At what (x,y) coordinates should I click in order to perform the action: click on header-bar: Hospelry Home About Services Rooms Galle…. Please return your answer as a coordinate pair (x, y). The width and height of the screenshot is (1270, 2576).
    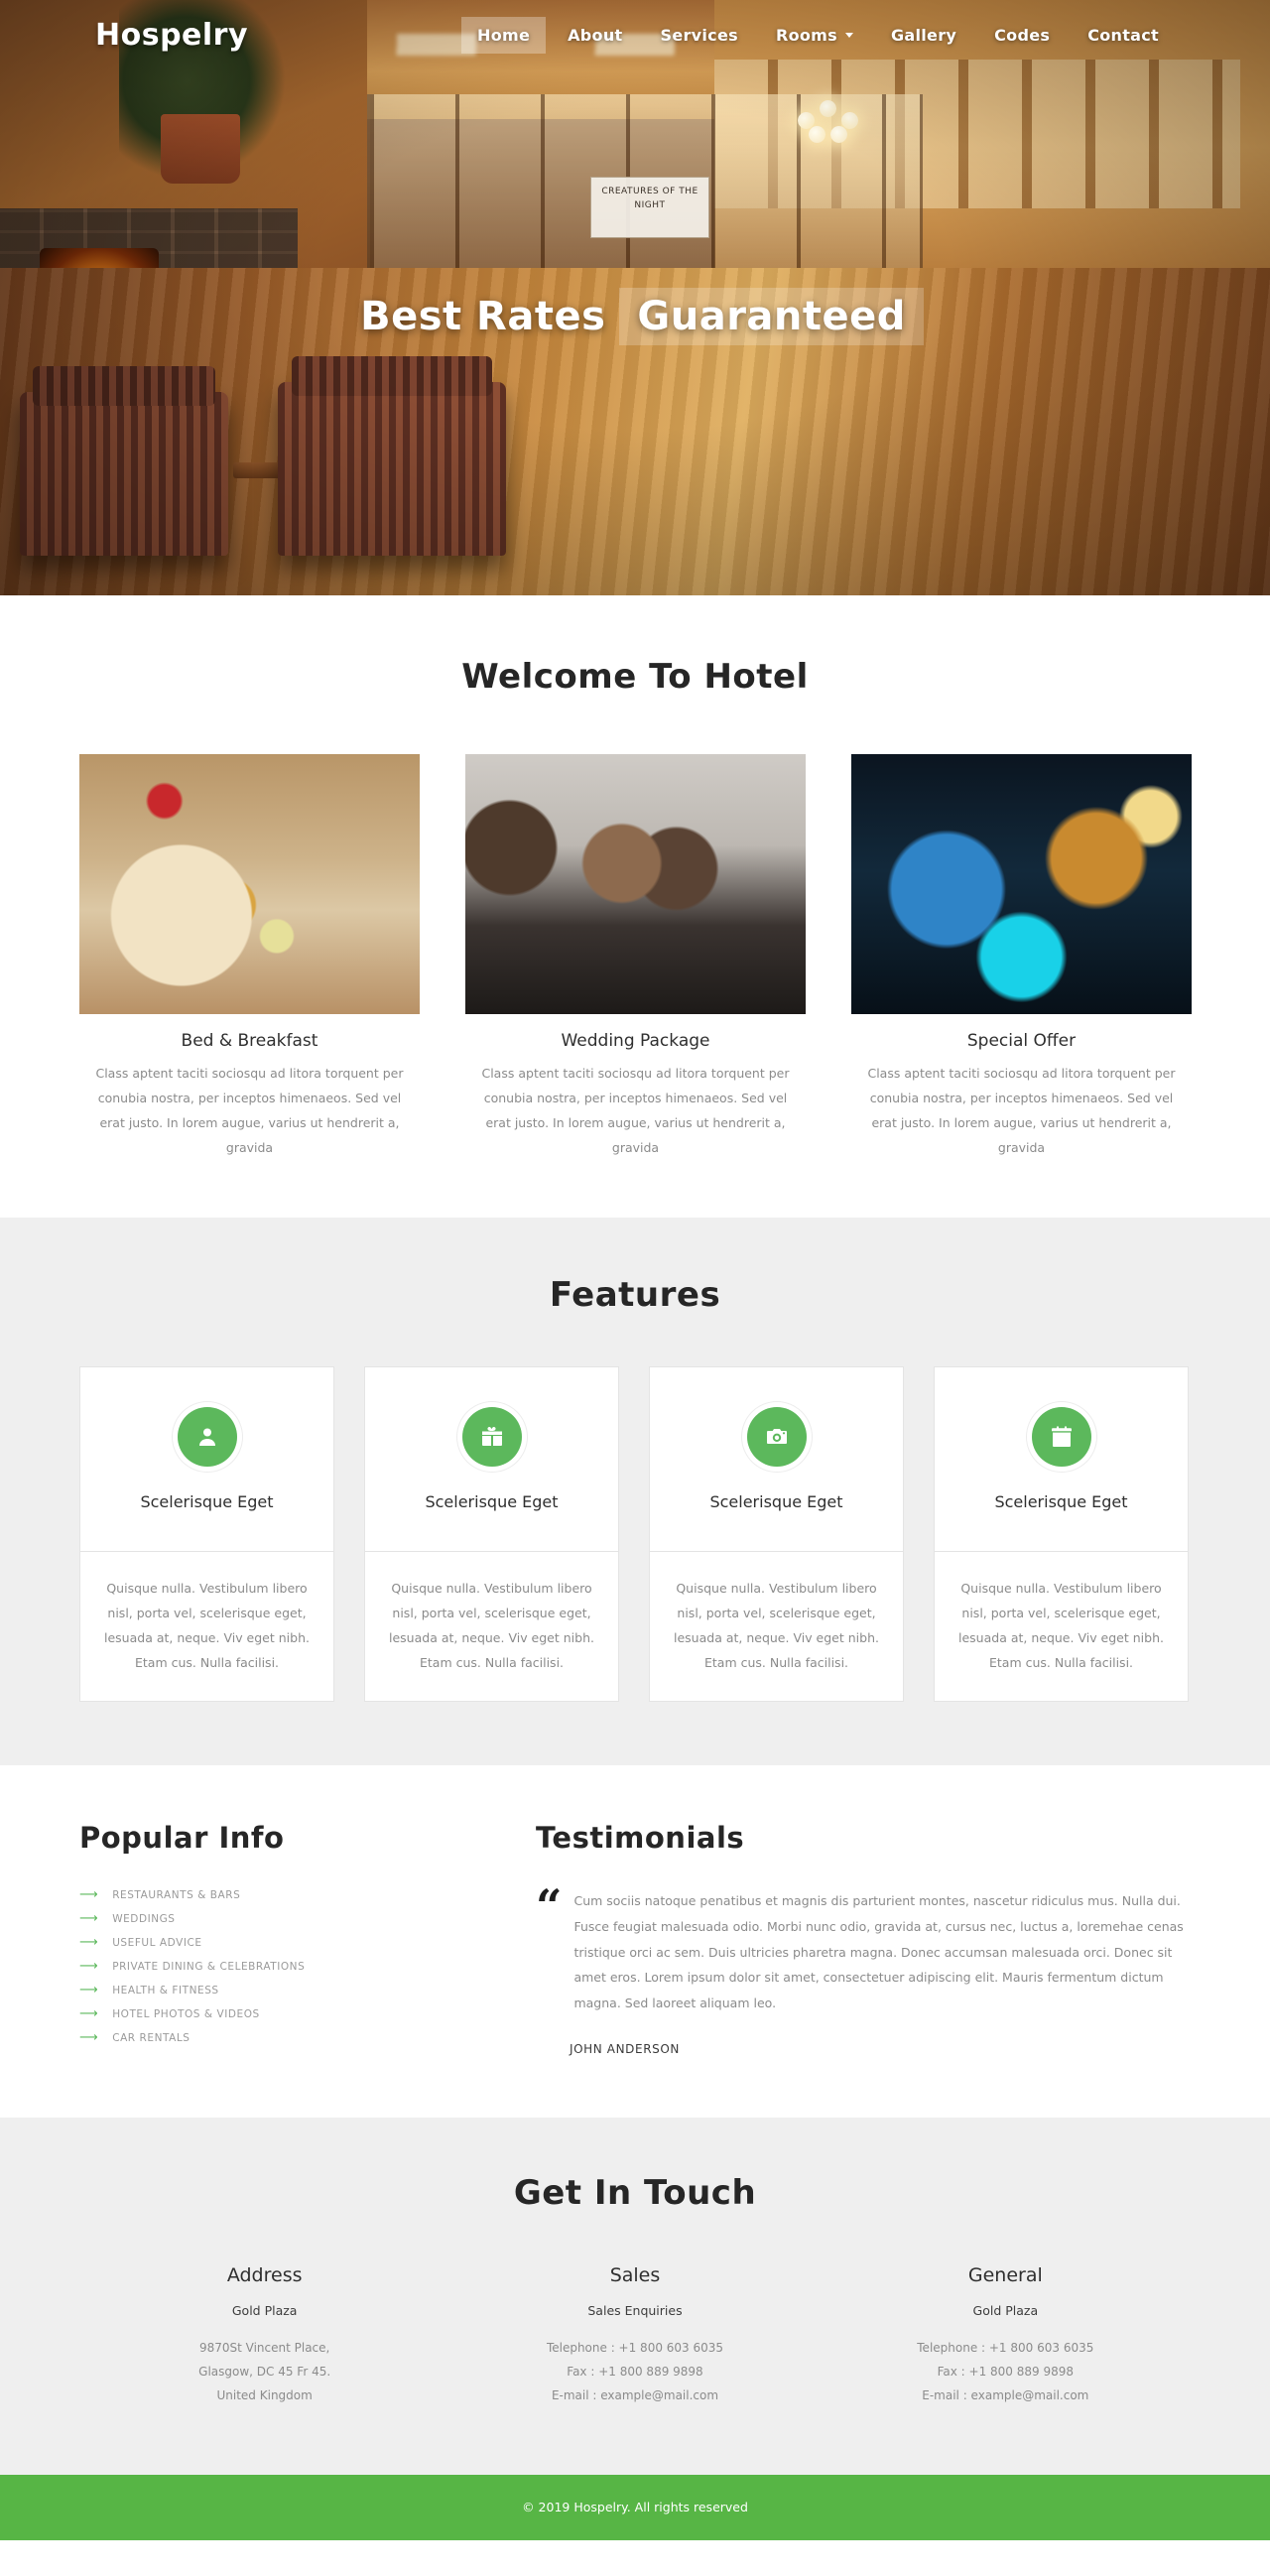
    Looking at the image, I should click on (635, 35).